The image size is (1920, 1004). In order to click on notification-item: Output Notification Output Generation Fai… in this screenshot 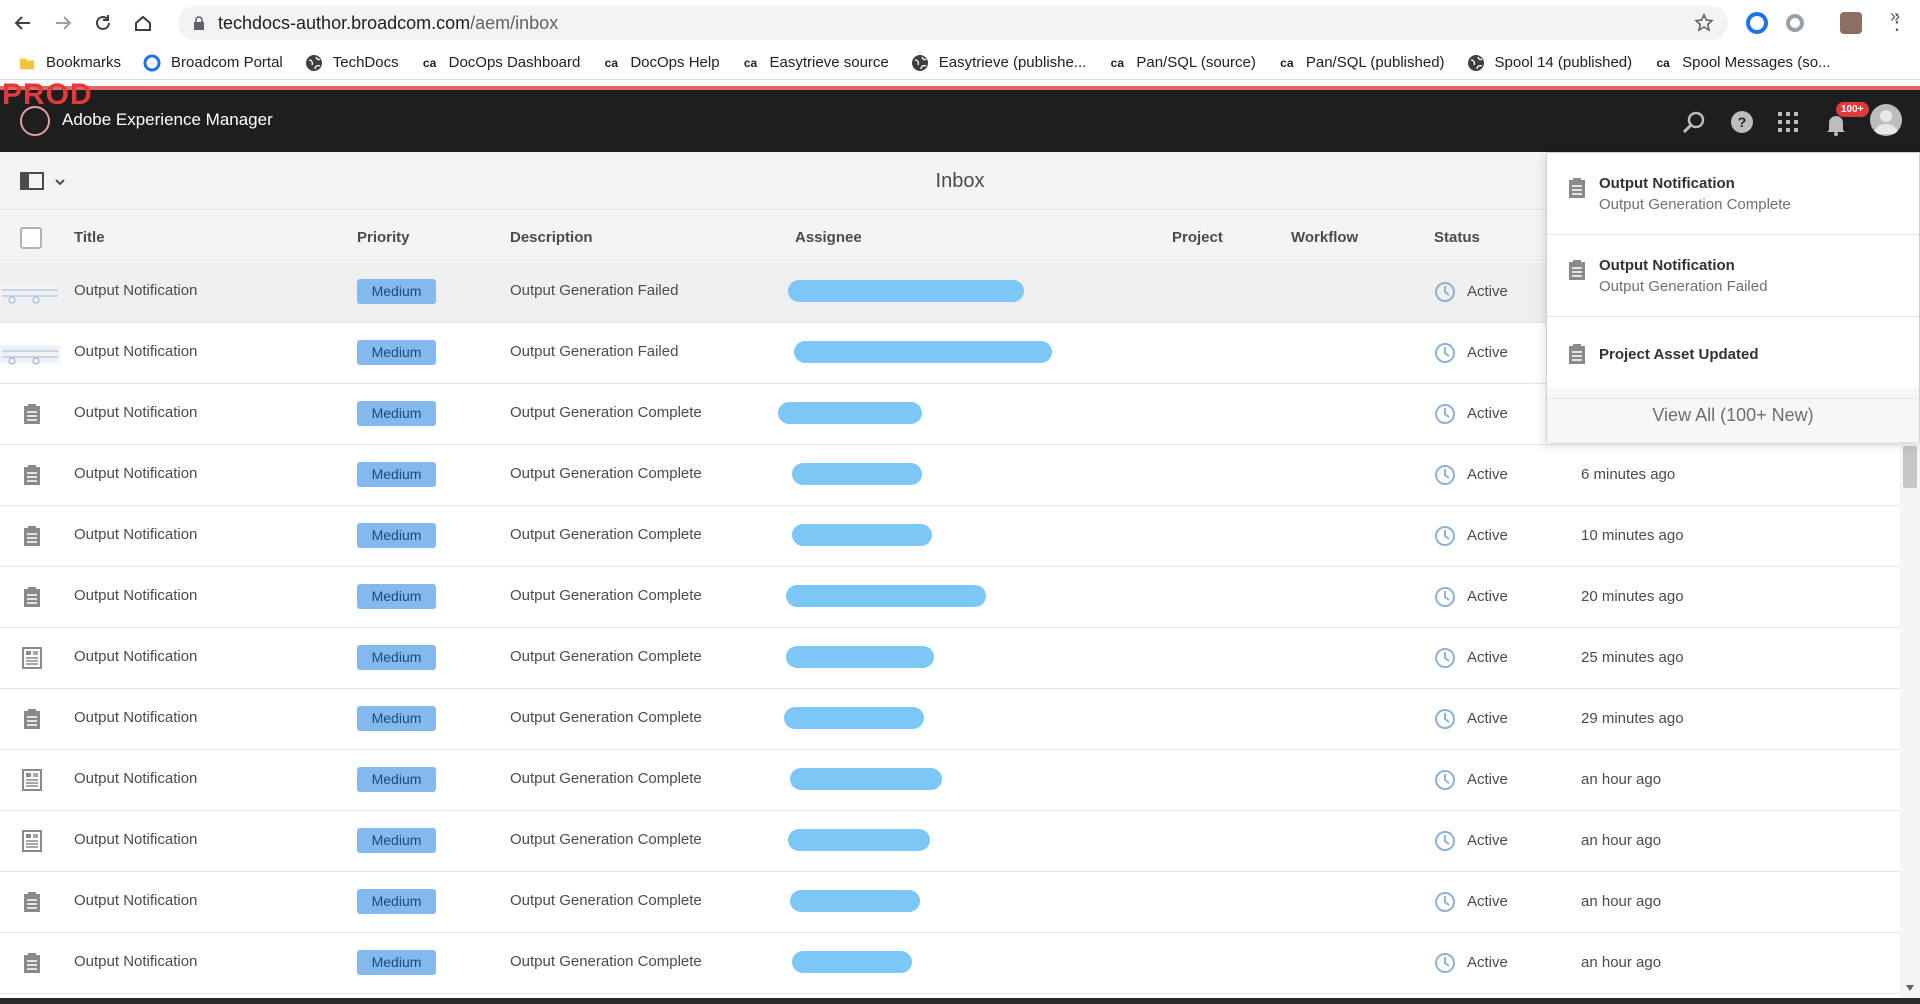, I will do `click(1733, 276)`.